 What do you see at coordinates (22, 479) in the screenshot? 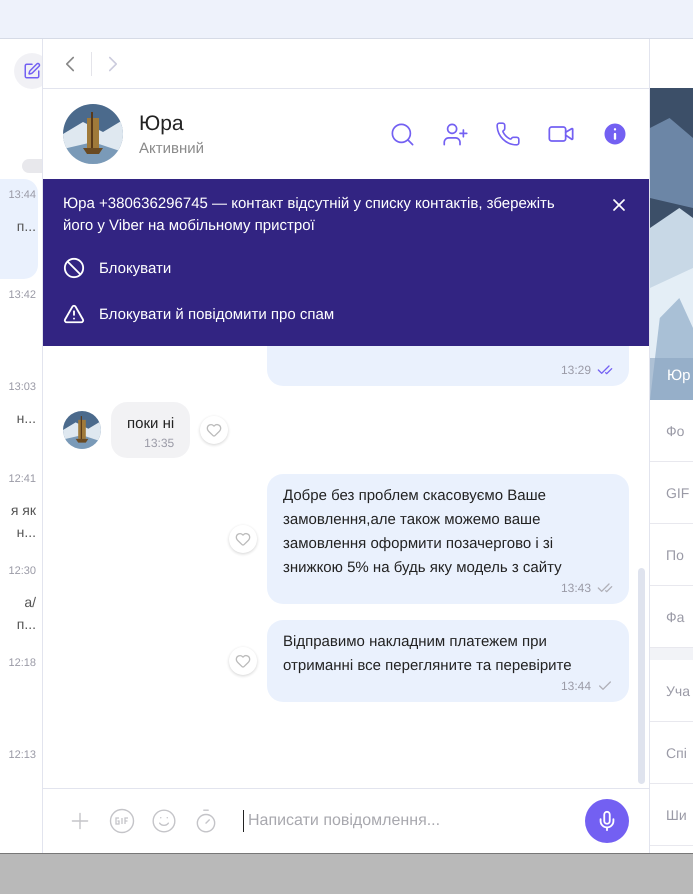
I see `chat-time: 12:41` at bounding box center [22, 479].